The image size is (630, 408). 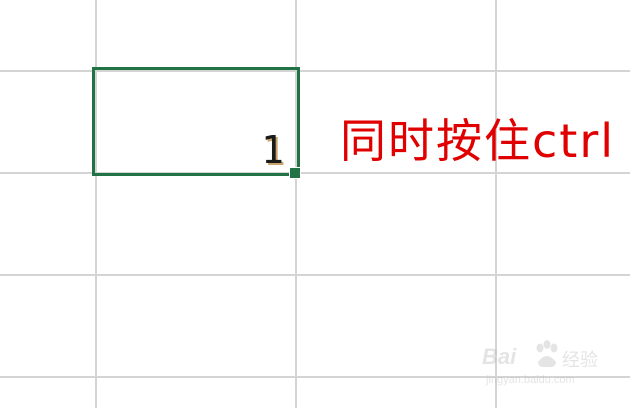 I want to click on fill-handle, so click(x=295, y=173).